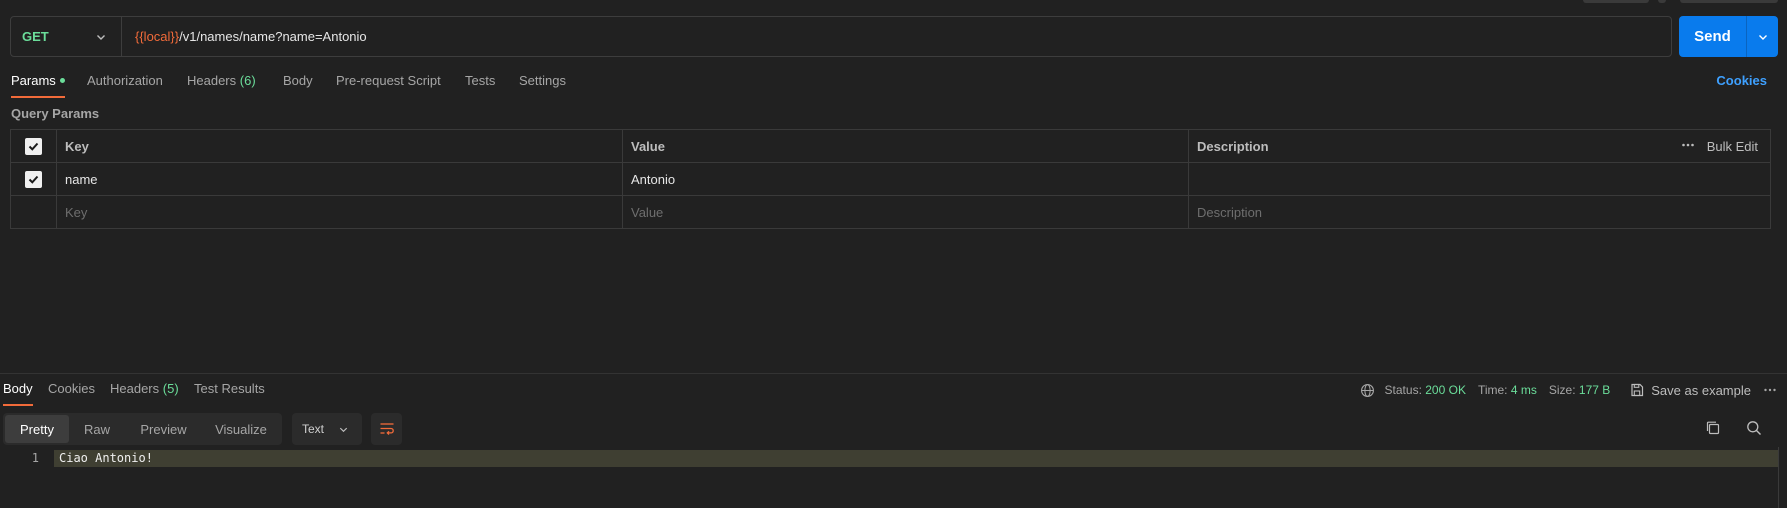 This screenshot has height=508, width=1787. I want to click on cookies-link: Cookies, so click(1741, 80).